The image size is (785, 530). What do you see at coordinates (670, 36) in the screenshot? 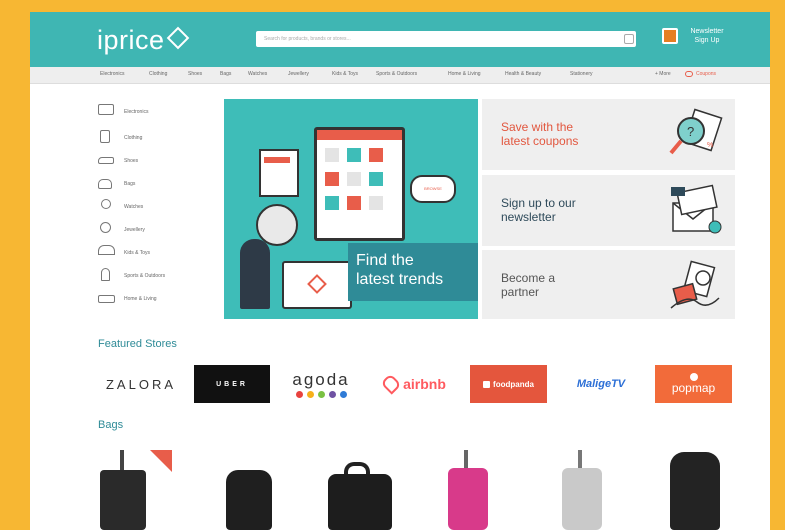
I see `envelope-icon` at bounding box center [670, 36].